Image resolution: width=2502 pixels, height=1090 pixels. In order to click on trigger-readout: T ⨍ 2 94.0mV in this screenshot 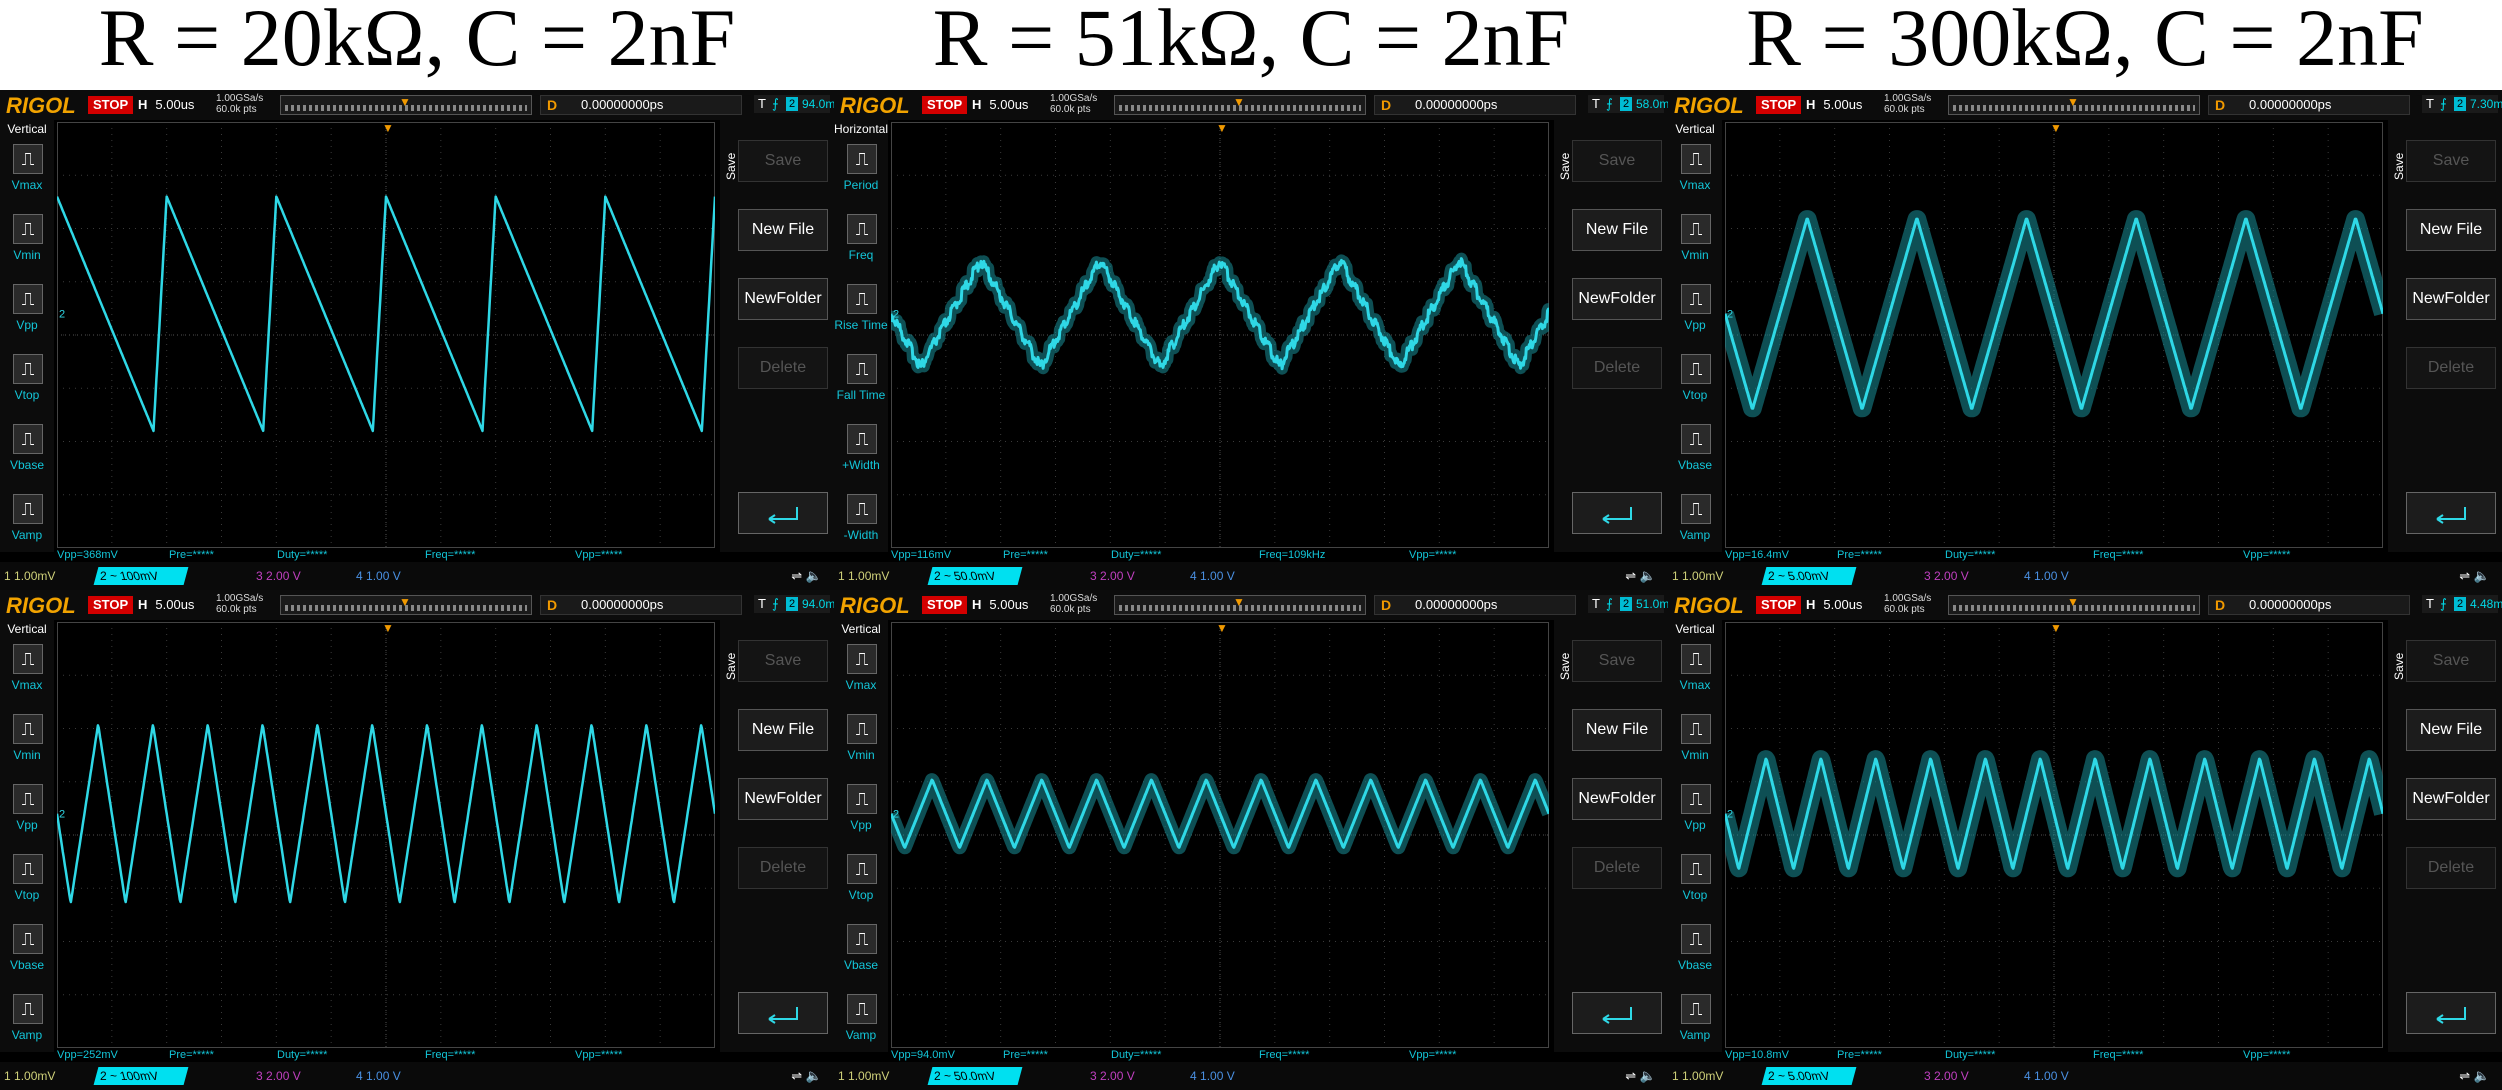, I will do `click(794, 104)`.